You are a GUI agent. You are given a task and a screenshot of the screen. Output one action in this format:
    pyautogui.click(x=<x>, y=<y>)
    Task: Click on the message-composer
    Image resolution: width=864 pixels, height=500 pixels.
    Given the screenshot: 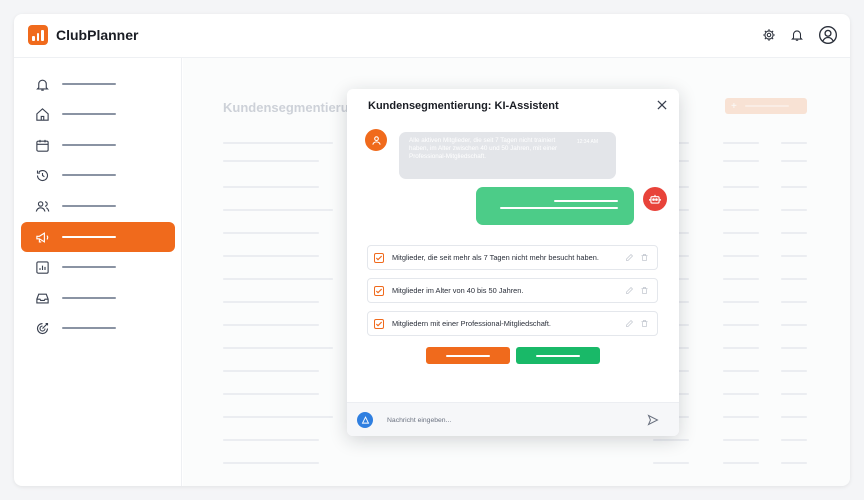 What is the action you would take?
    pyautogui.click(x=513, y=419)
    